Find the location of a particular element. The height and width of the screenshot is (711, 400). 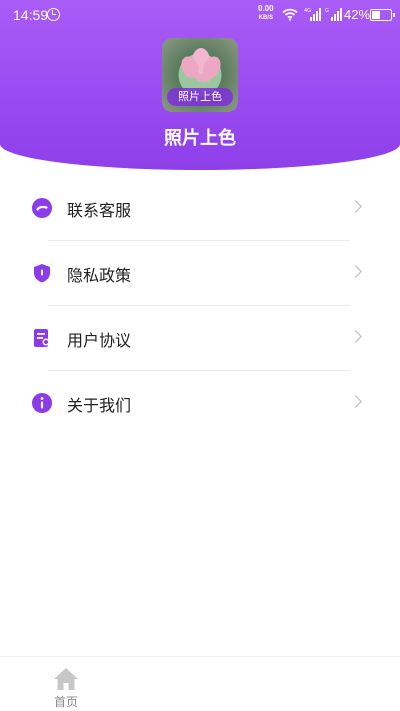

network-speed-unit: KB/S is located at coordinates (265, 18).